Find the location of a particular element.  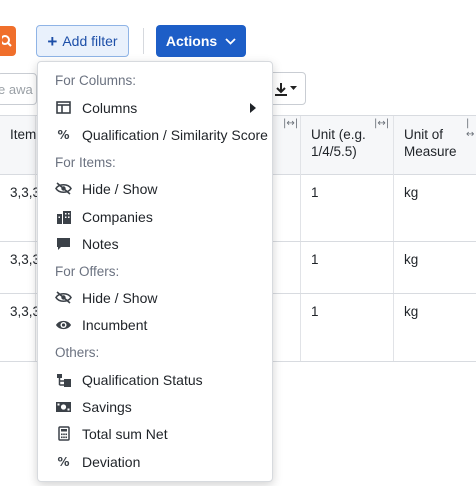

building-icon is located at coordinates (63, 216).